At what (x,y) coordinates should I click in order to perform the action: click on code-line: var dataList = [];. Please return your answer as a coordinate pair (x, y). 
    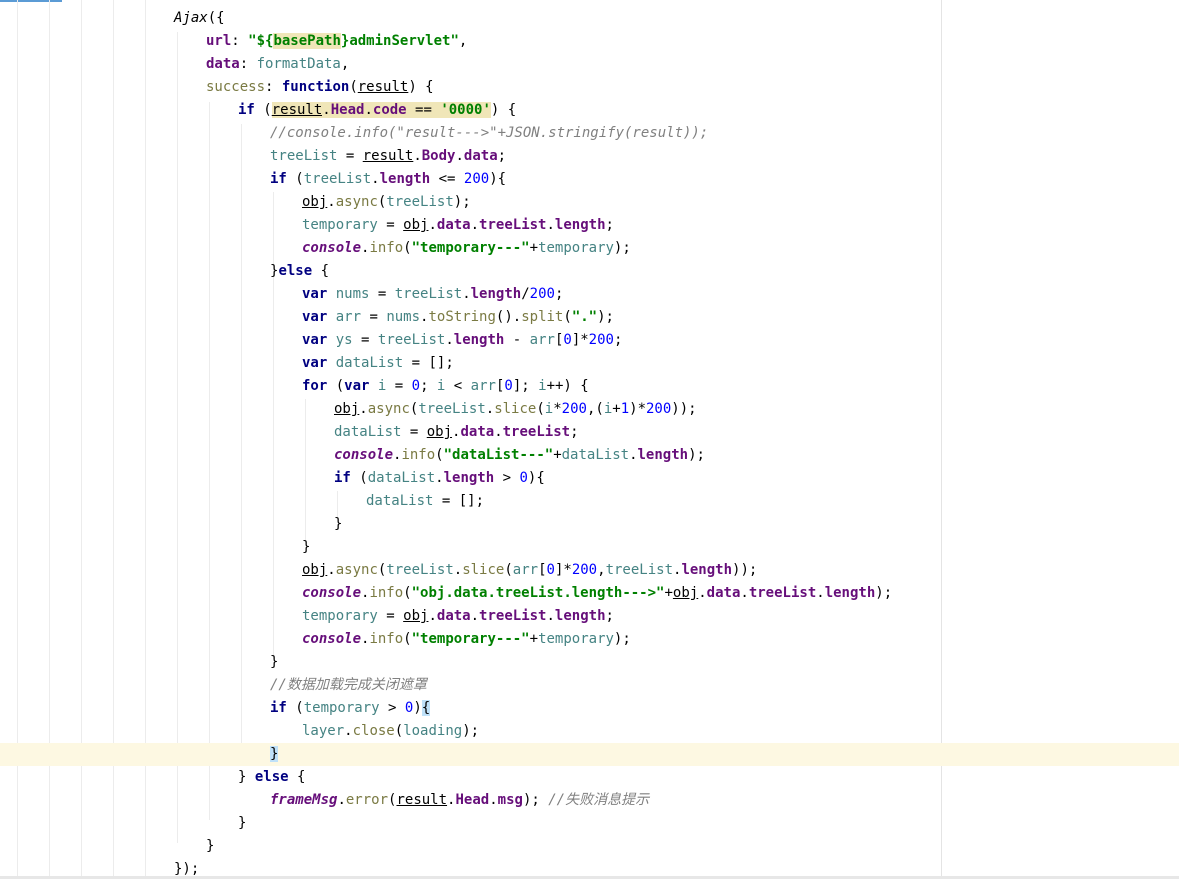
    Looking at the image, I should click on (589, 363).